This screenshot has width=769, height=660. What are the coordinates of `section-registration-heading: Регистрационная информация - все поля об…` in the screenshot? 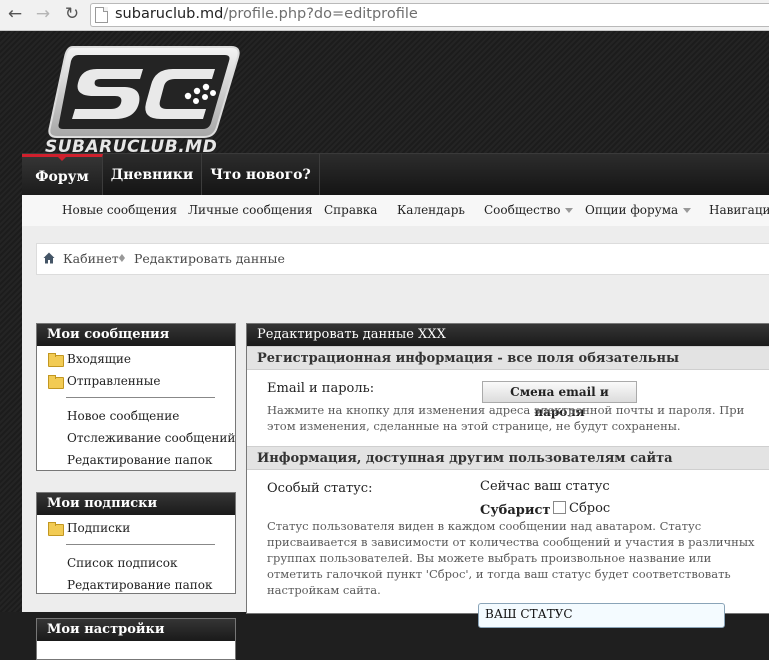 It's located at (508, 358).